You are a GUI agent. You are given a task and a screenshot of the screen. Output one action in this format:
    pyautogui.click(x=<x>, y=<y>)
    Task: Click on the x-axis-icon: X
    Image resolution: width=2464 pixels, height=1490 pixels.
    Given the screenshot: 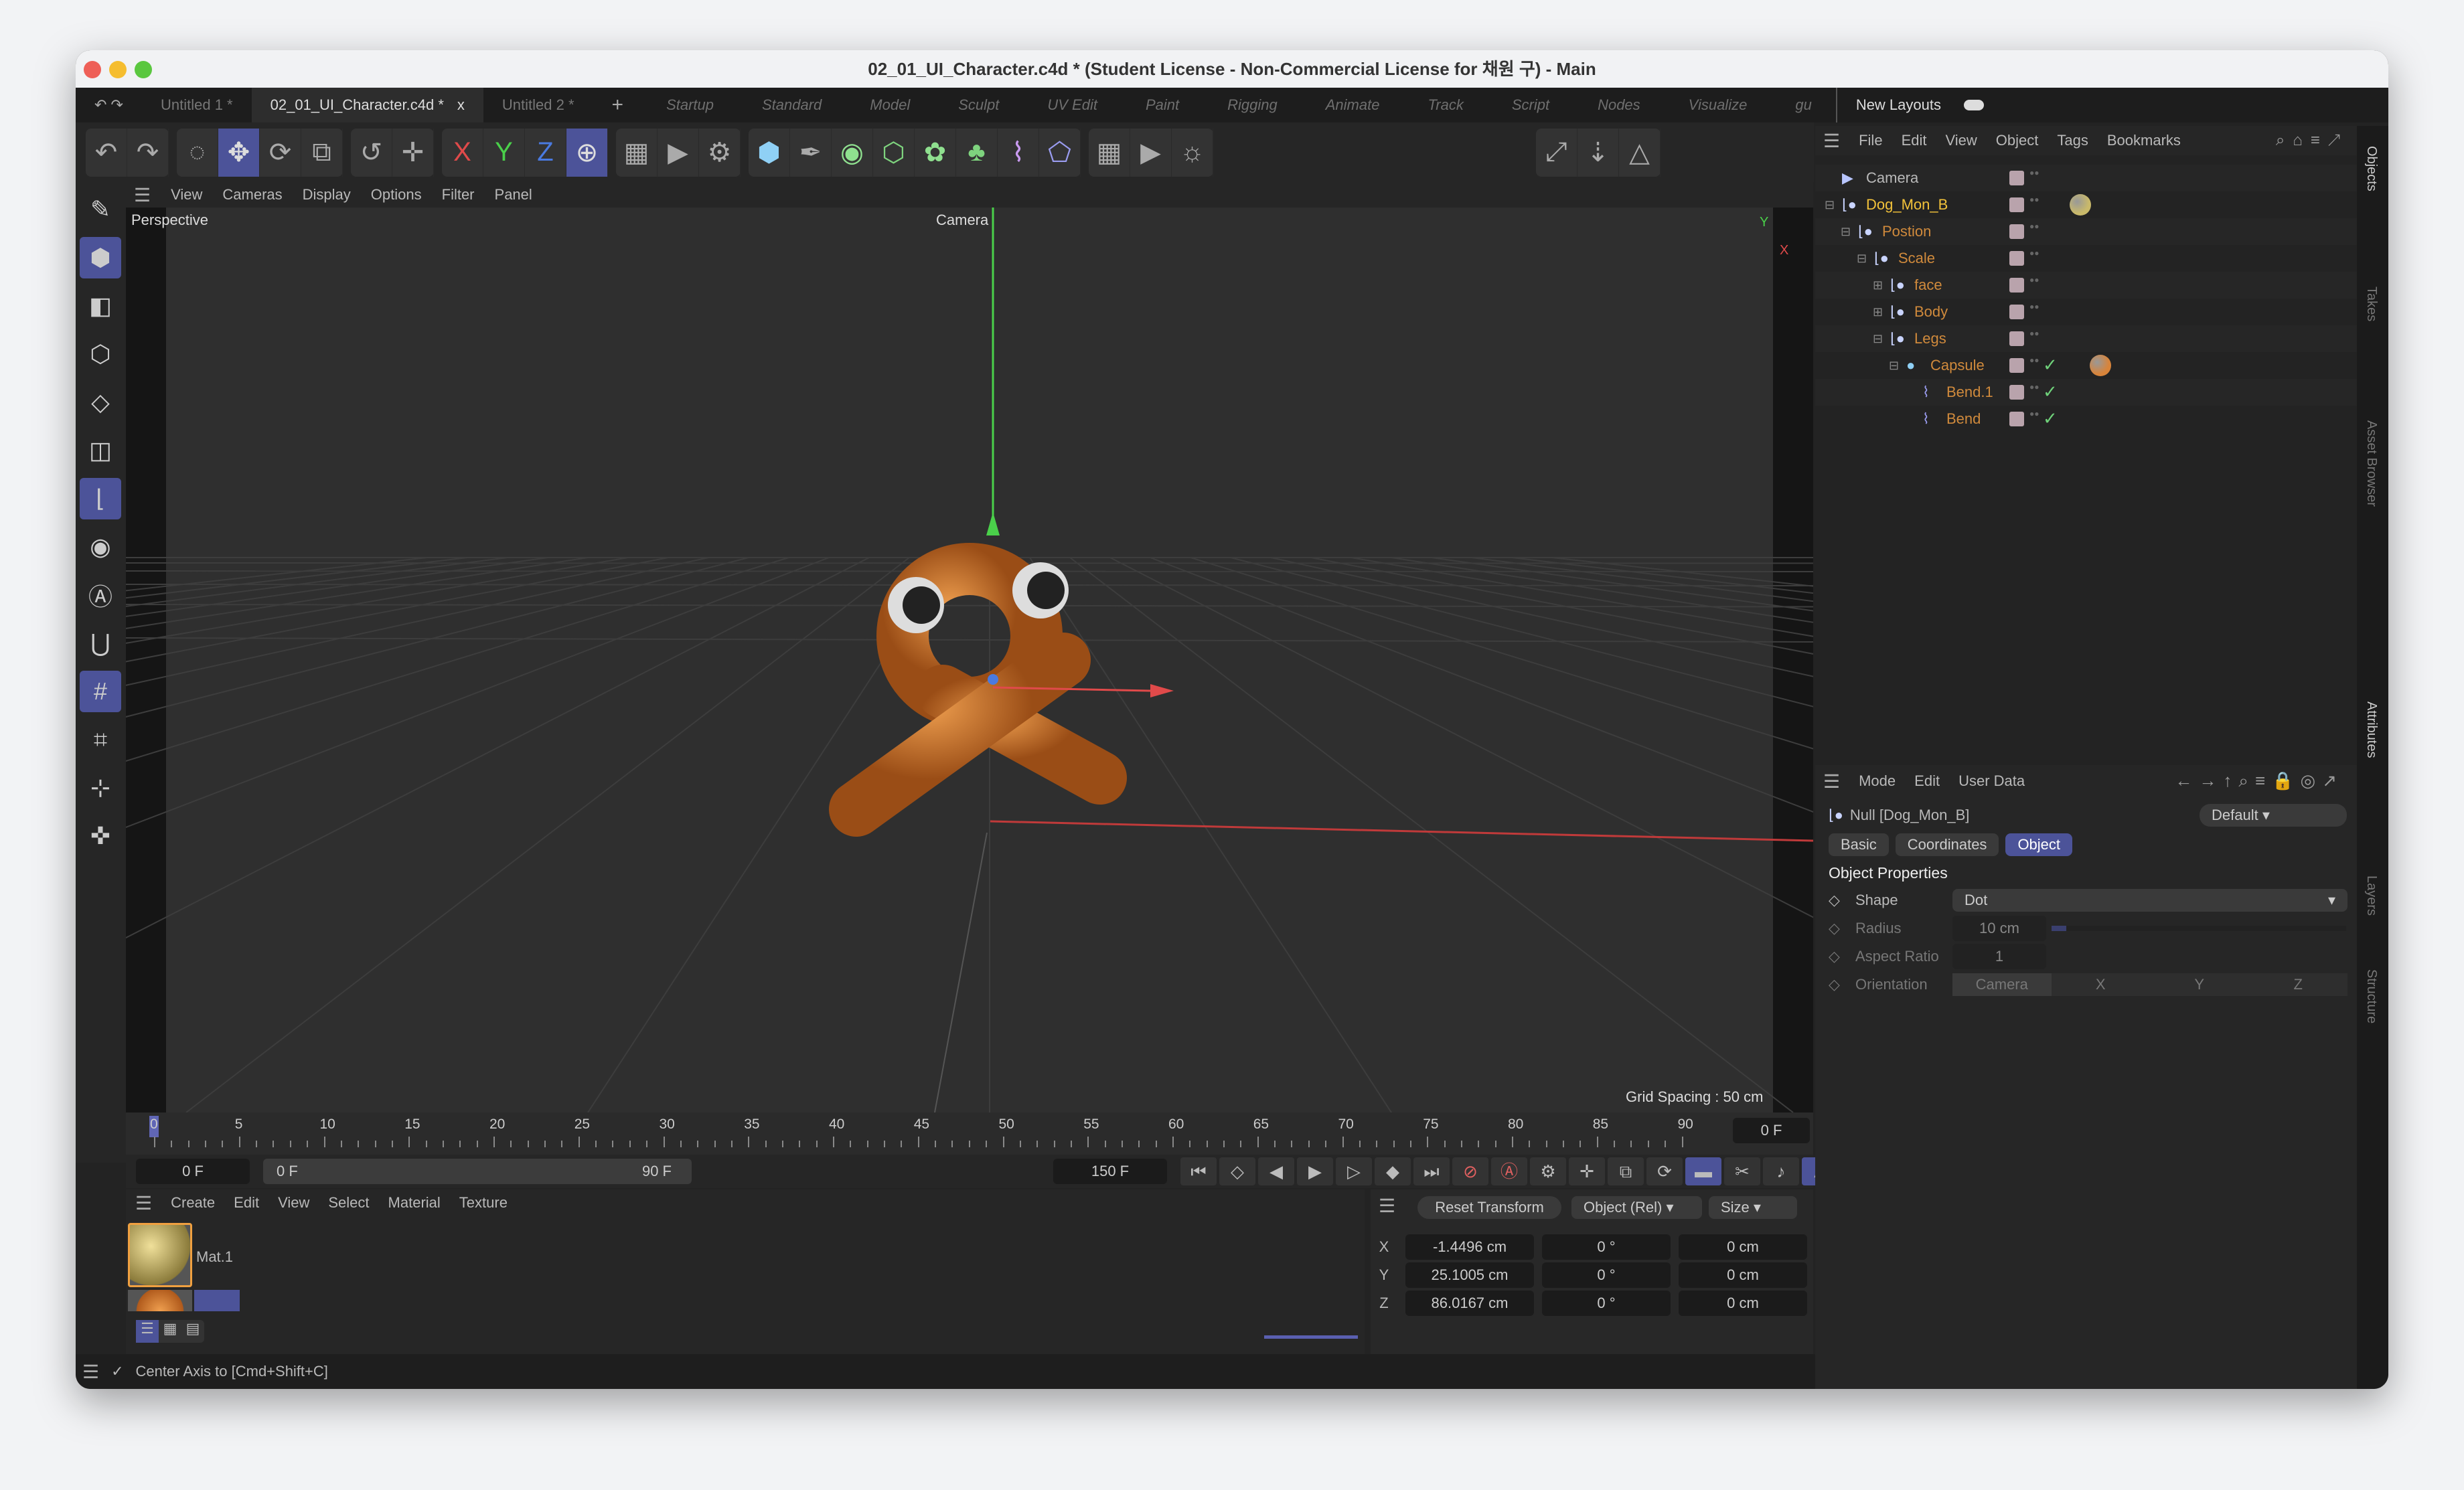 What is the action you would take?
    pyautogui.click(x=462, y=152)
    